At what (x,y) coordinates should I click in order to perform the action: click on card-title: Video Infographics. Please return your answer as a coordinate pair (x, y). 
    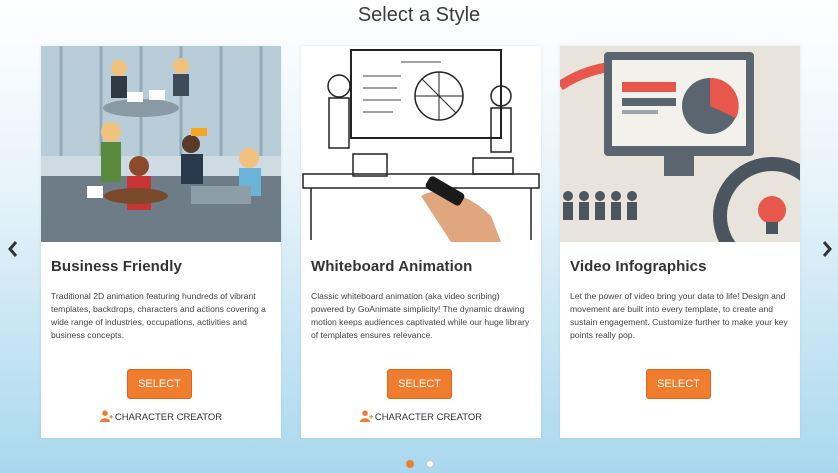
    Looking at the image, I should click on (638, 266).